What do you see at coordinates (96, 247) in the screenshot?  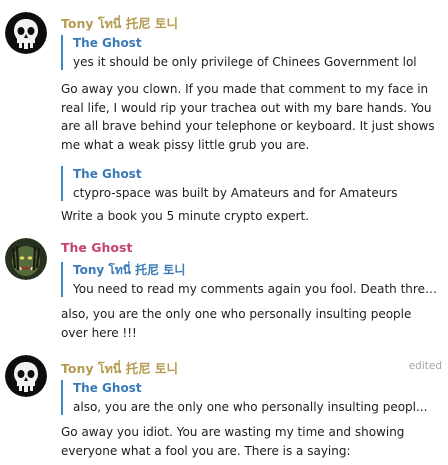 I see `message-author: The Ghost` at bounding box center [96, 247].